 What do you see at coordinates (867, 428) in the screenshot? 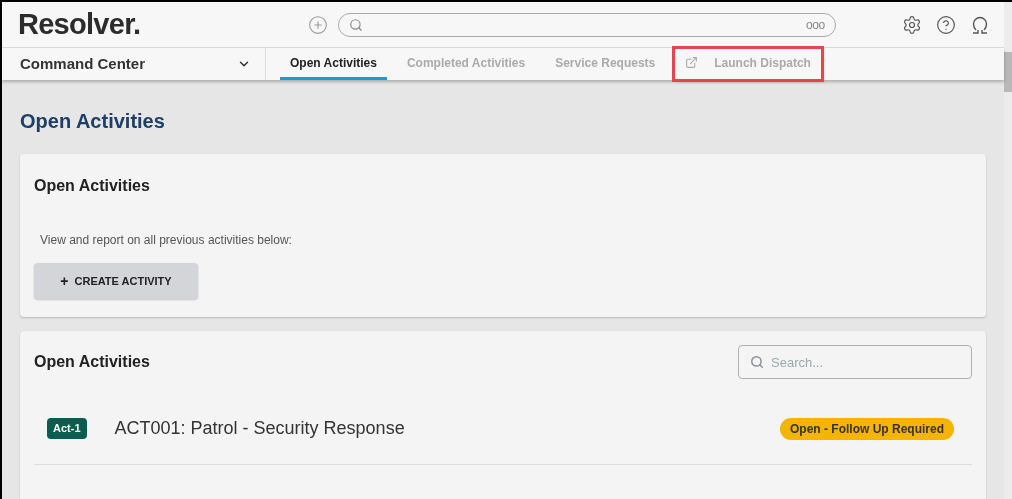
I see `status-tag: Open - Follow Up Required` at bounding box center [867, 428].